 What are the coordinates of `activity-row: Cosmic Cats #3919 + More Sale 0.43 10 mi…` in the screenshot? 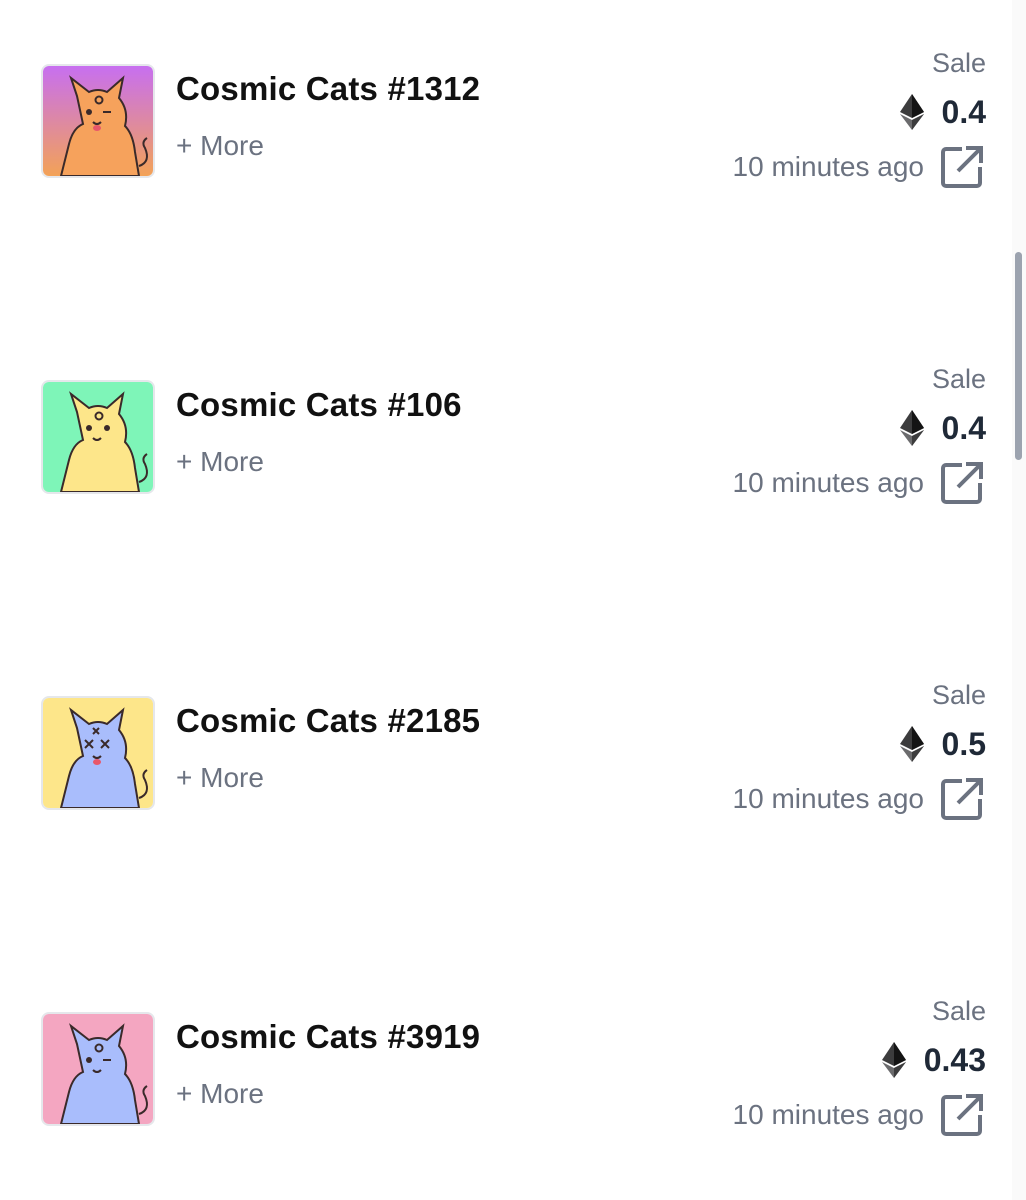 It's located at (500, 1074).